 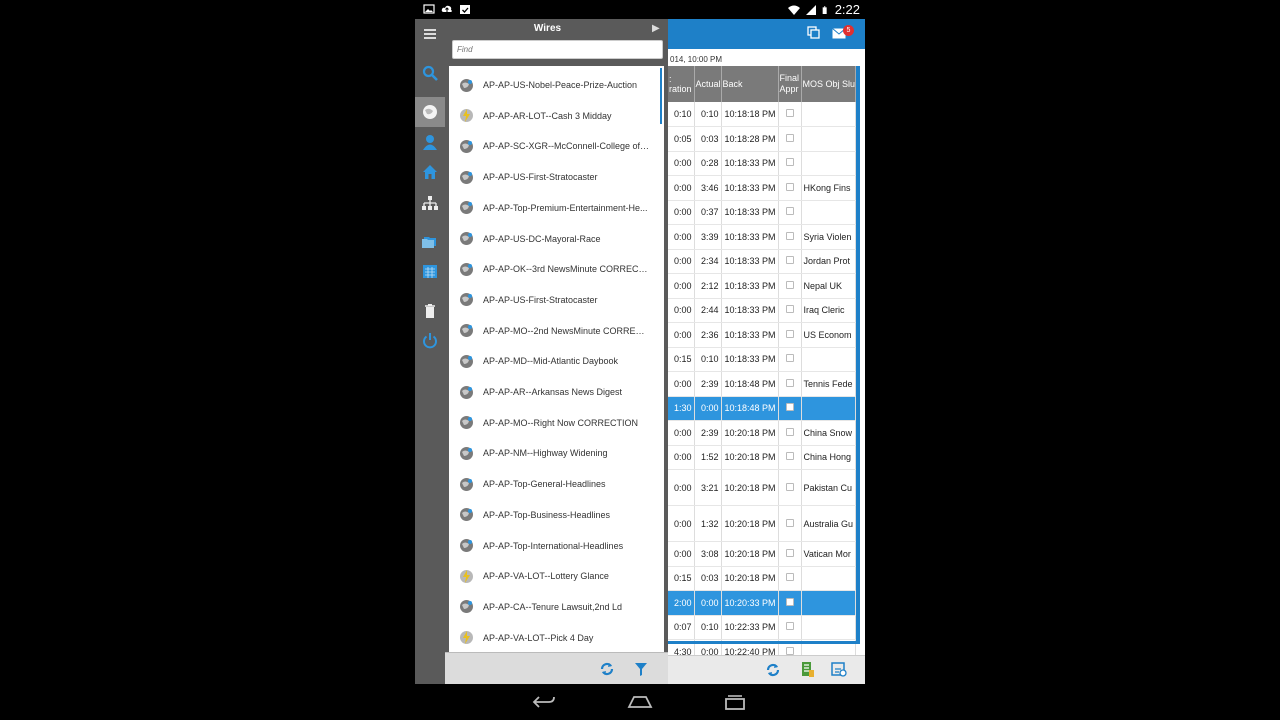 What do you see at coordinates (556, 361) in the screenshot?
I see `wire-list-item: AP-AP-MD--Mid-Atlantic Daybook` at bounding box center [556, 361].